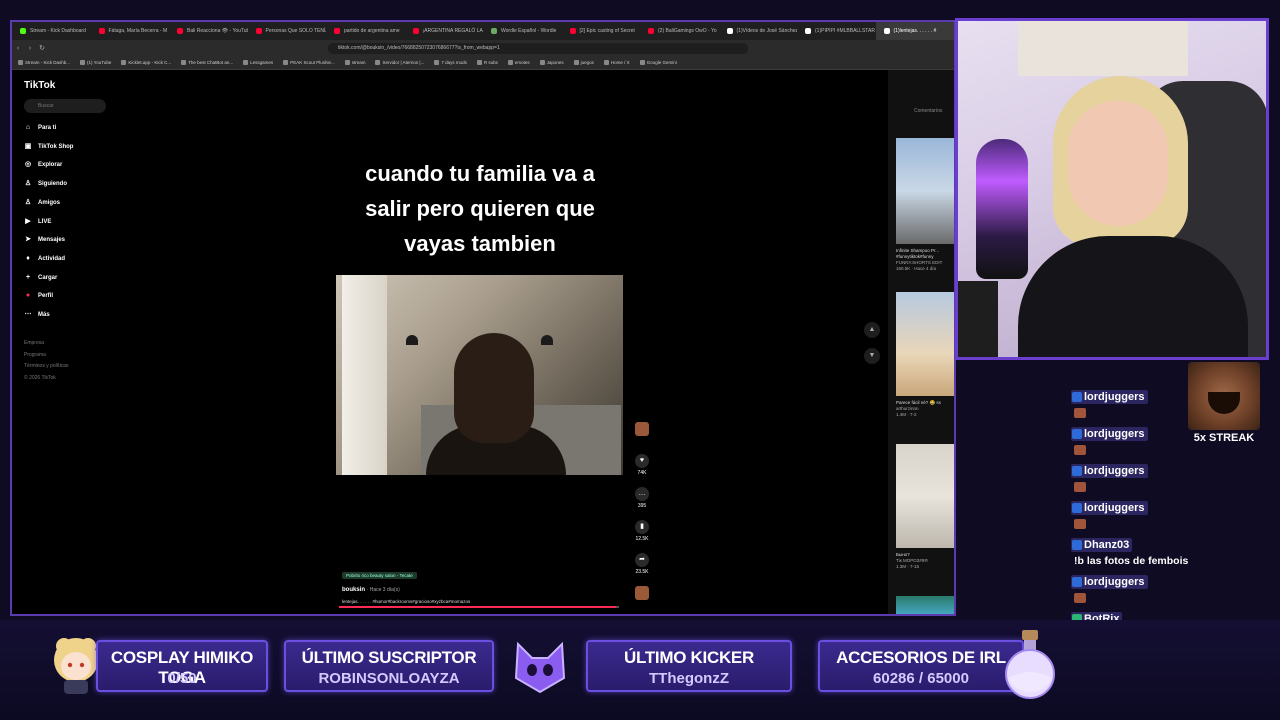  Describe the element at coordinates (39, 85) in the screenshot. I see `tiktok-logo: TikTok` at that location.